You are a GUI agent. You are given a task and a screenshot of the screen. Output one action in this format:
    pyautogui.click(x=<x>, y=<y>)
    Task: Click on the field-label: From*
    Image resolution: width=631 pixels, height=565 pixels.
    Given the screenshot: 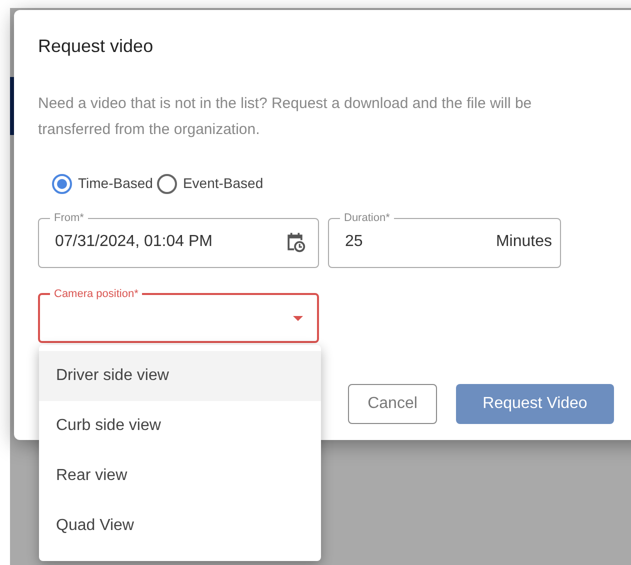 What is the action you would take?
    pyautogui.click(x=69, y=218)
    